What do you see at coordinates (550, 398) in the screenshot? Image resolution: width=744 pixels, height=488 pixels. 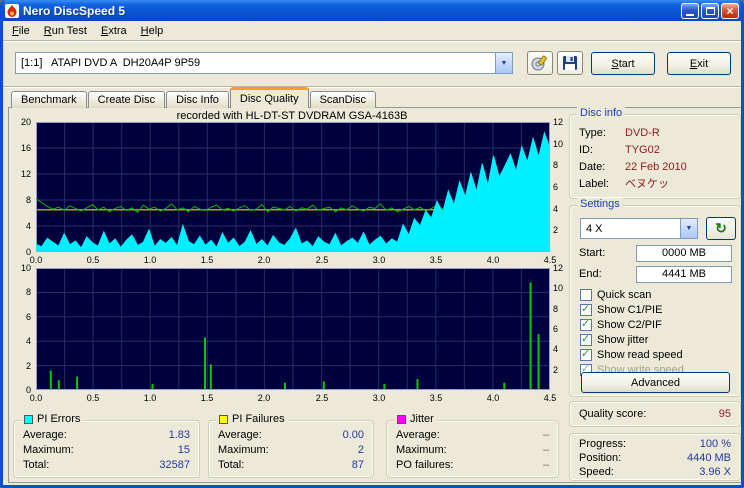 I see `x-axis-tick-label: 4.5` at bounding box center [550, 398].